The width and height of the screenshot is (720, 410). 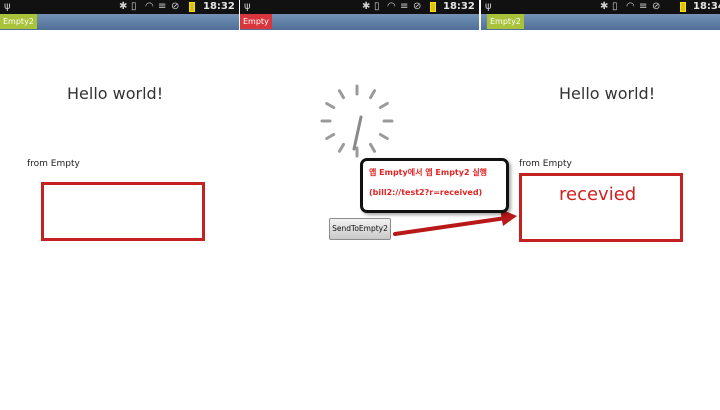 I want to click on annotation-mid: 에서 앱, so click(x=421, y=172).